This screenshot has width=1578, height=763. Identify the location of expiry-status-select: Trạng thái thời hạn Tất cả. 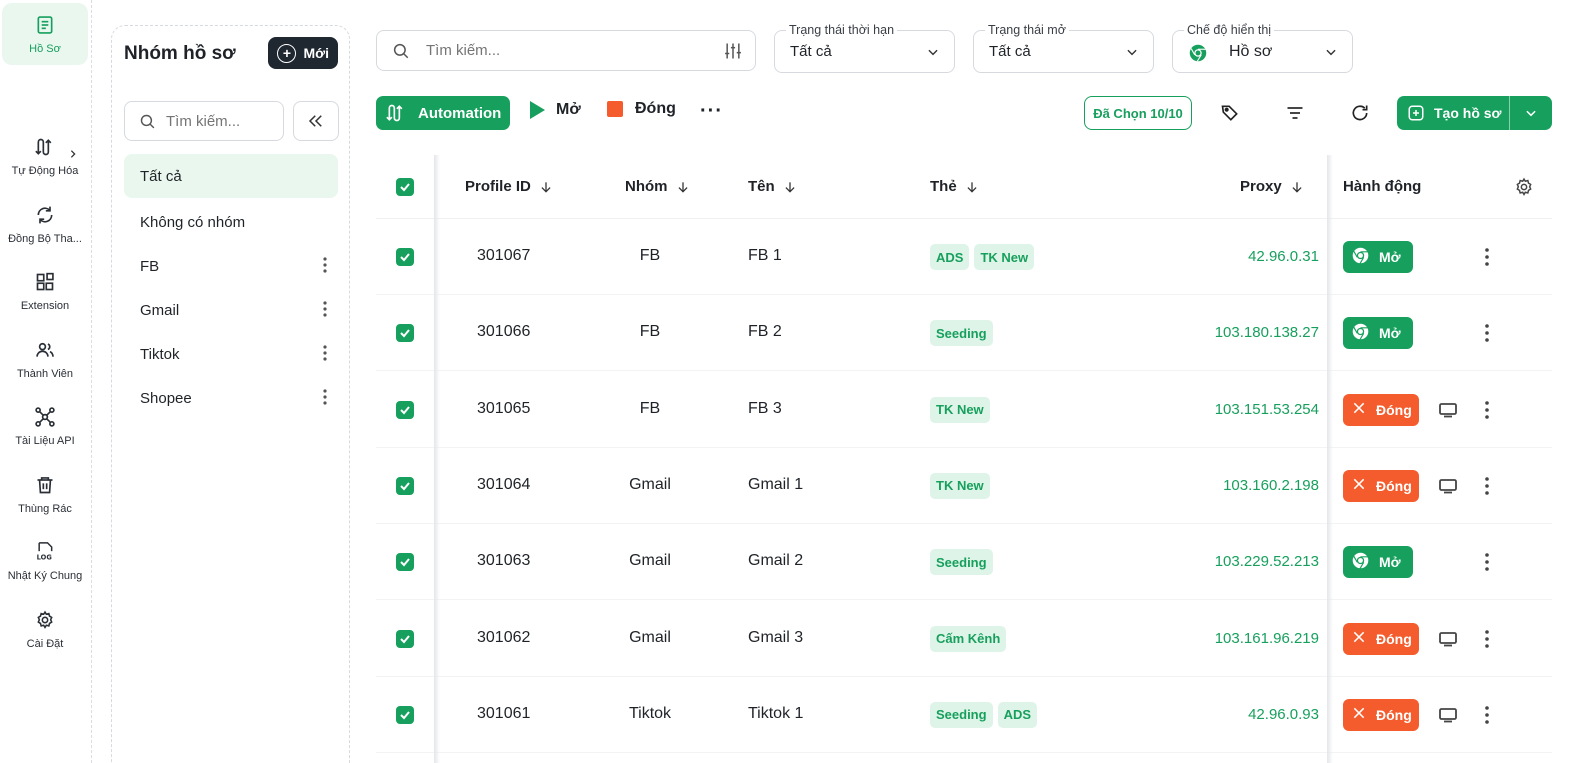
(864, 48).